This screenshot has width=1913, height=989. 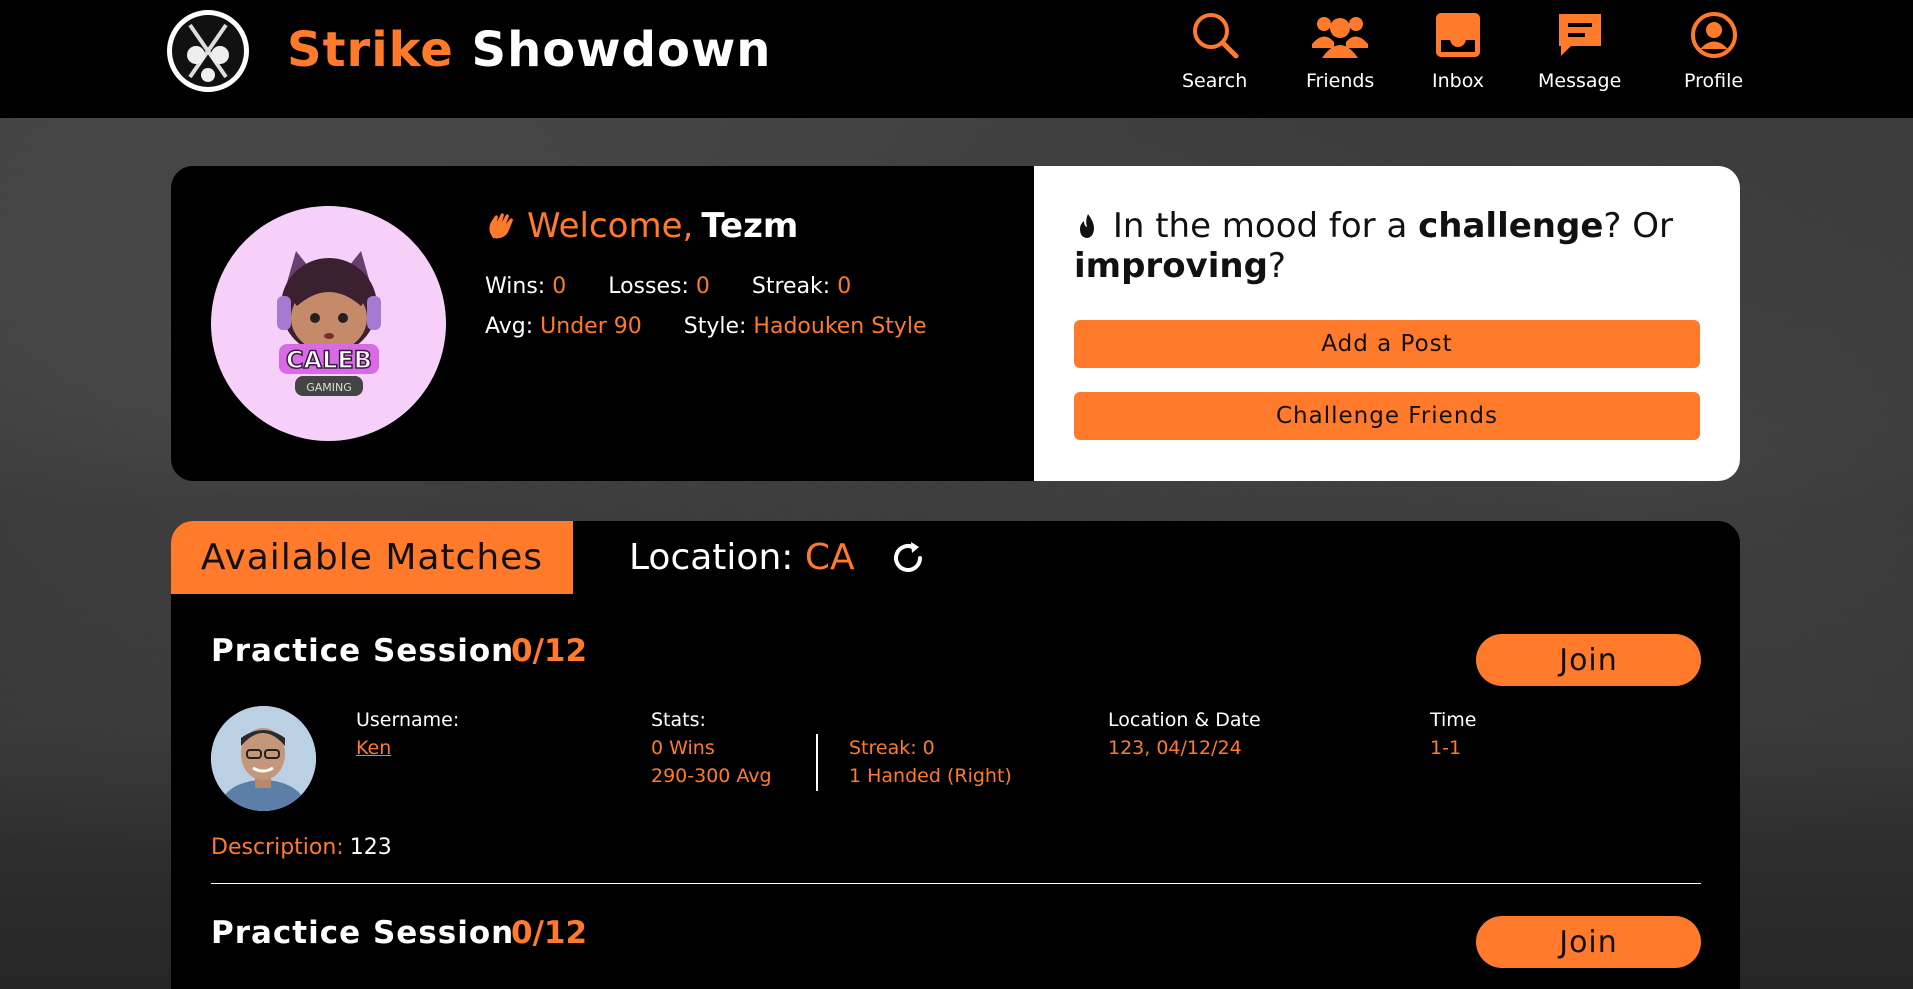 I want to click on nav-message-label: Message, so click(x=1580, y=81).